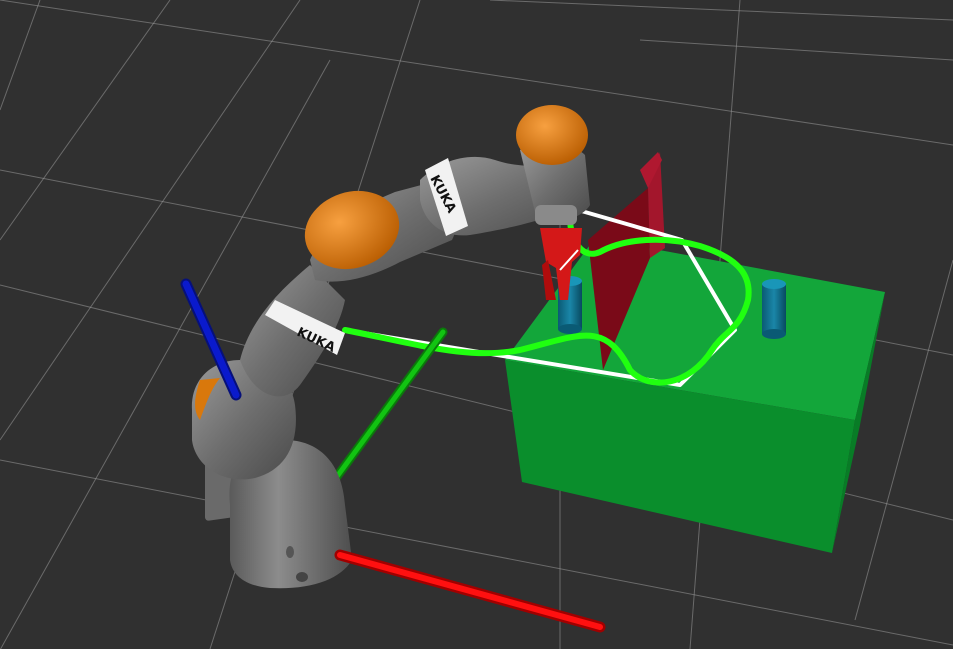 The image size is (953, 649). I want to click on axis-y, so click(382, 414).